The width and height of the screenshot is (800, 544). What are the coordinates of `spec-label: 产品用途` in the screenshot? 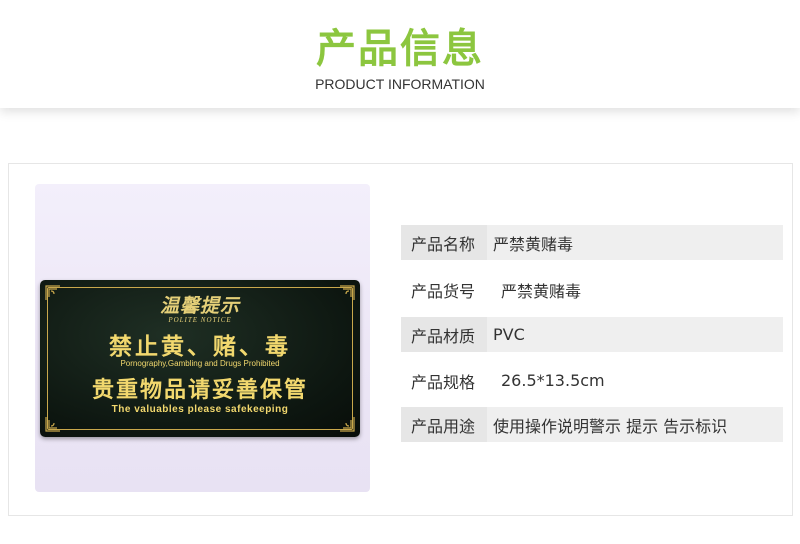 It's located at (444, 424).